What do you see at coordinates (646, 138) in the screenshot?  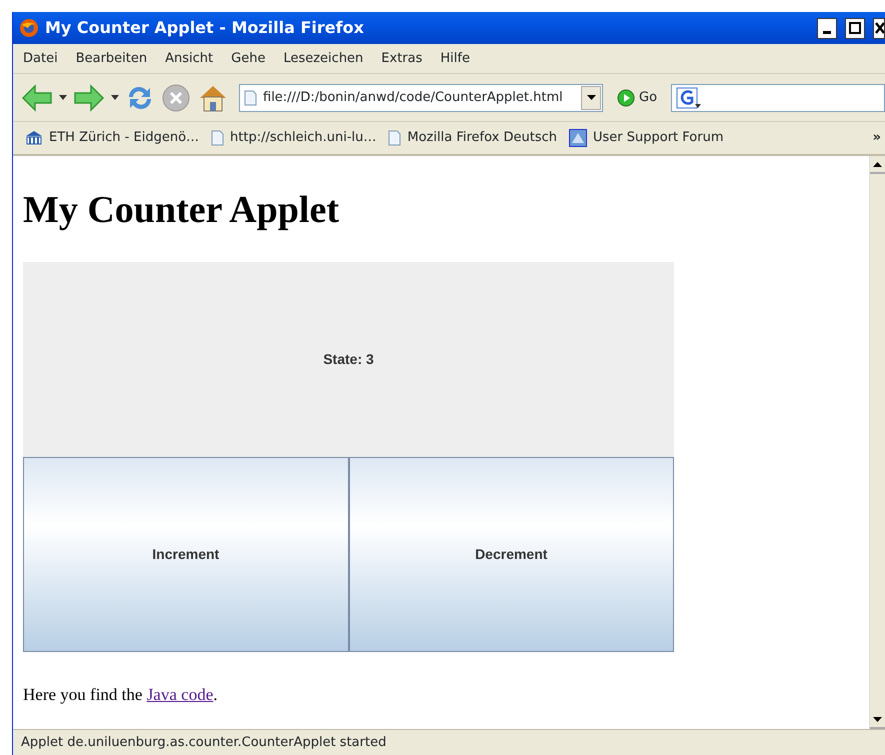 I see `bookmark-item: User Support Forum` at bounding box center [646, 138].